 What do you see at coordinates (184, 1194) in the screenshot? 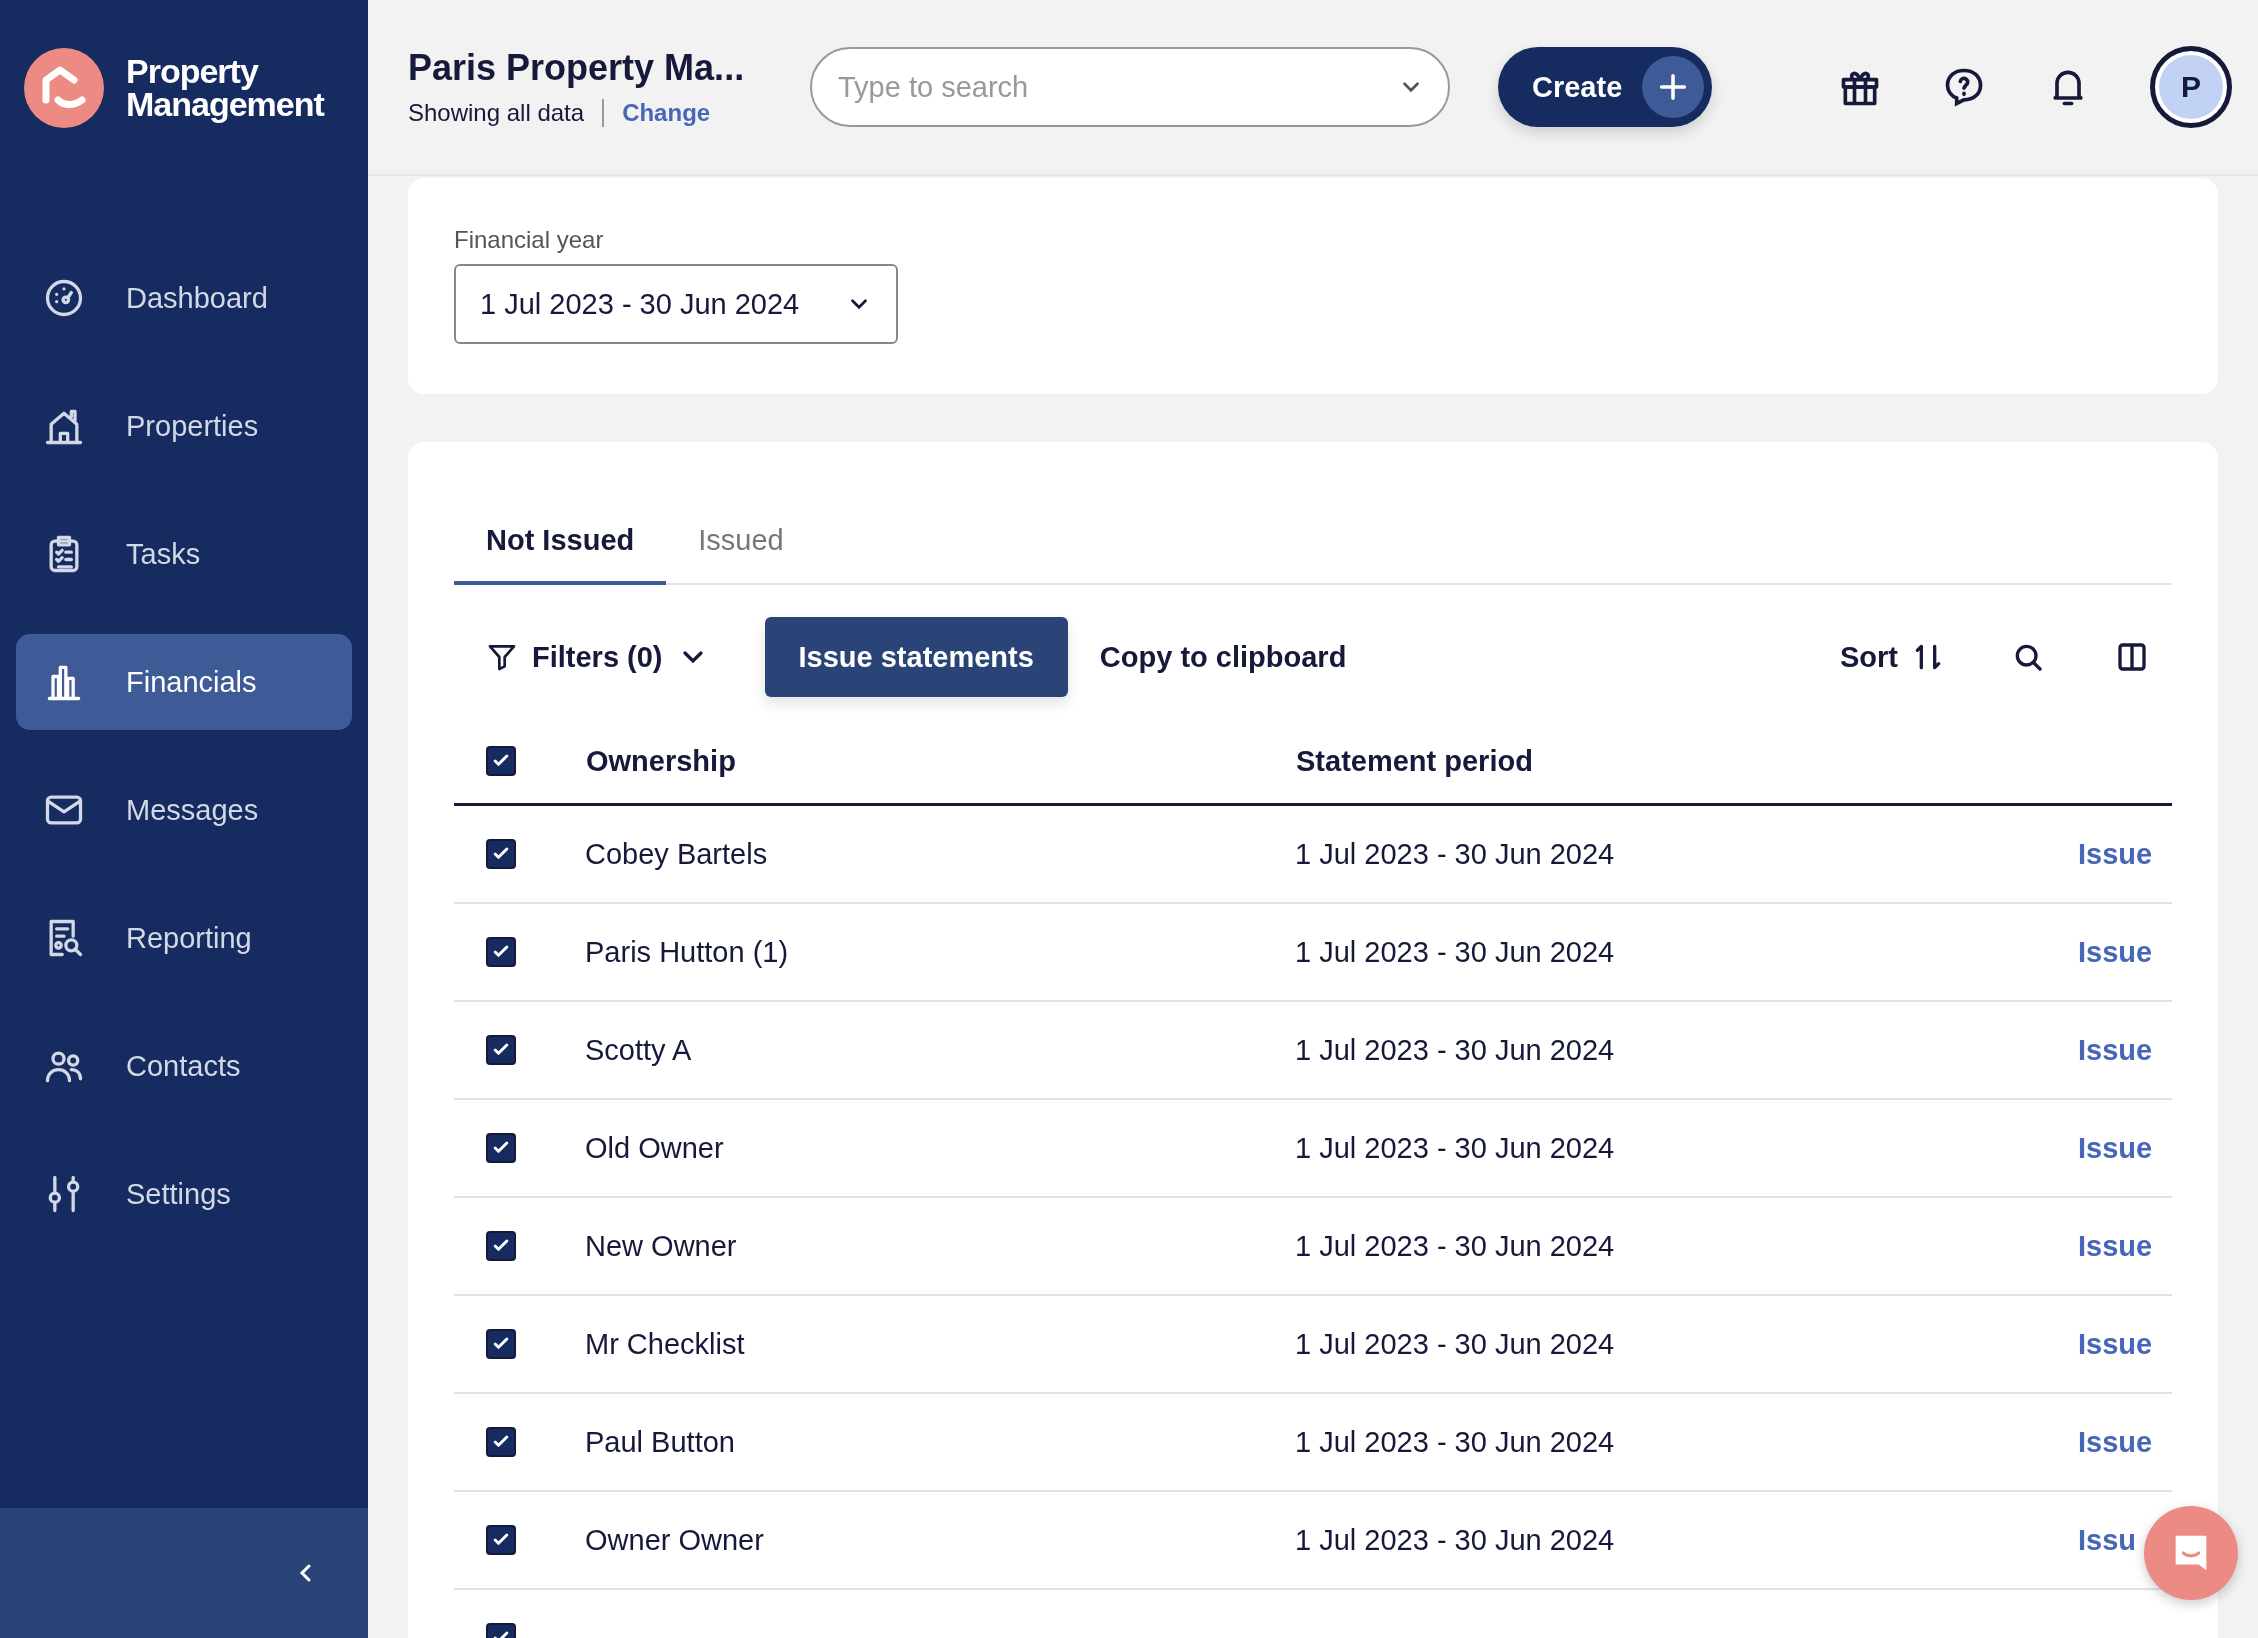
I see `sidebar-item: Settings` at bounding box center [184, 1194].